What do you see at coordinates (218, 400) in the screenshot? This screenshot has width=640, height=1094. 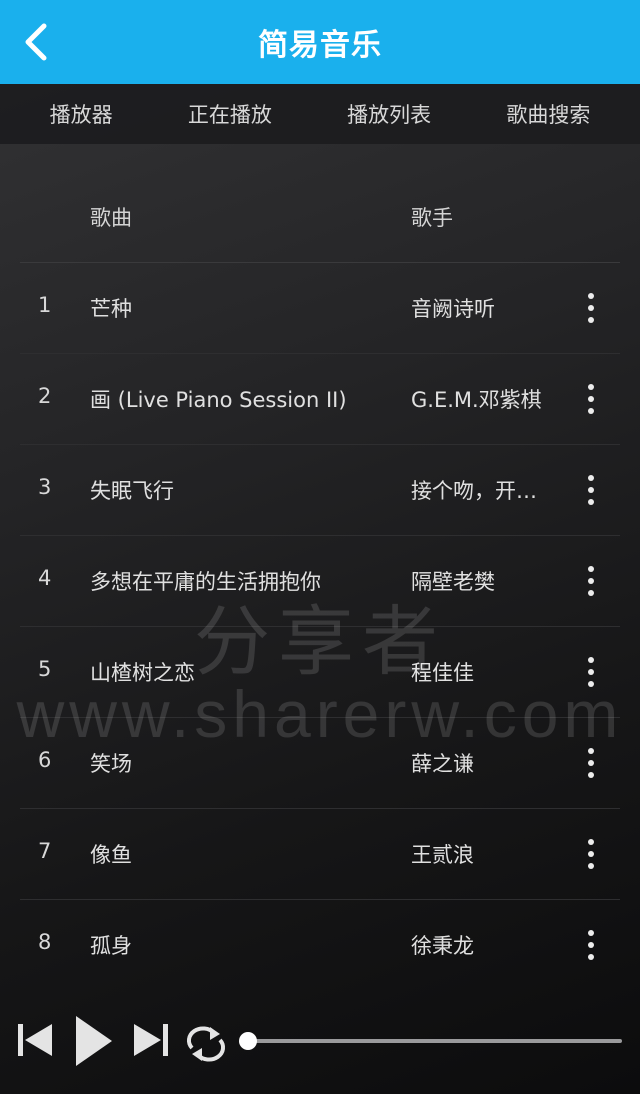 I see `song-title: 画 (Live Piano Session II)` at bounding box center [218, 400].